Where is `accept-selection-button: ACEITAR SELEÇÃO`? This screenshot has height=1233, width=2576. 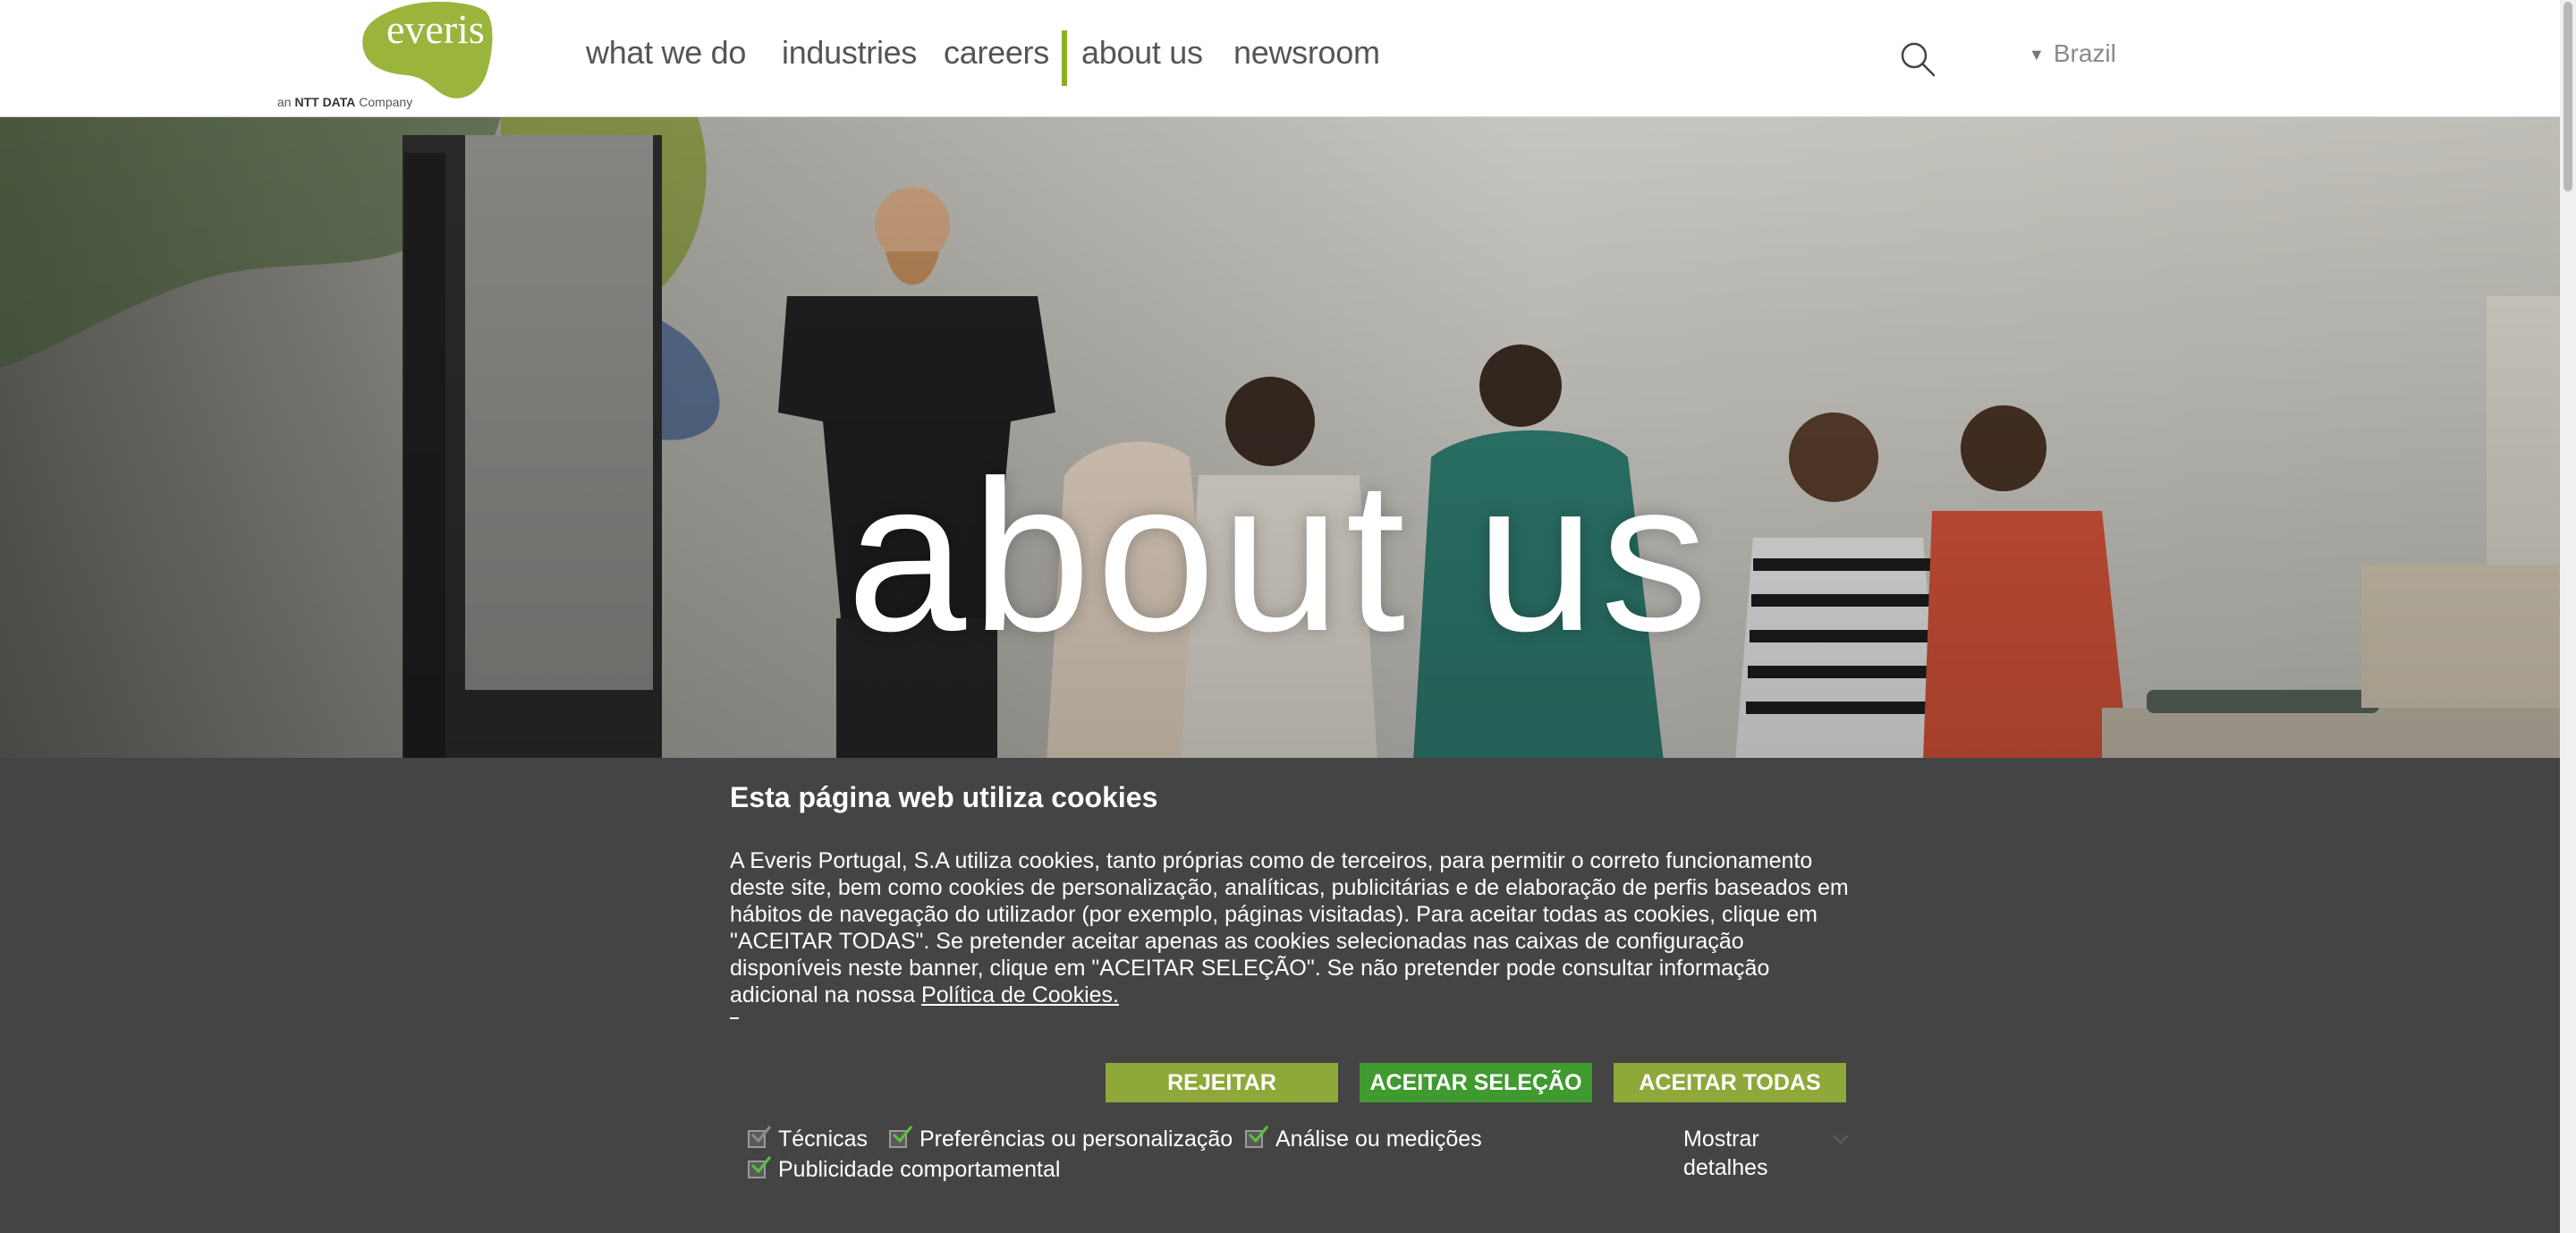 accept-selection-button: ACEITAR SELEÇÃO is located at coordinates (1476, 1082).